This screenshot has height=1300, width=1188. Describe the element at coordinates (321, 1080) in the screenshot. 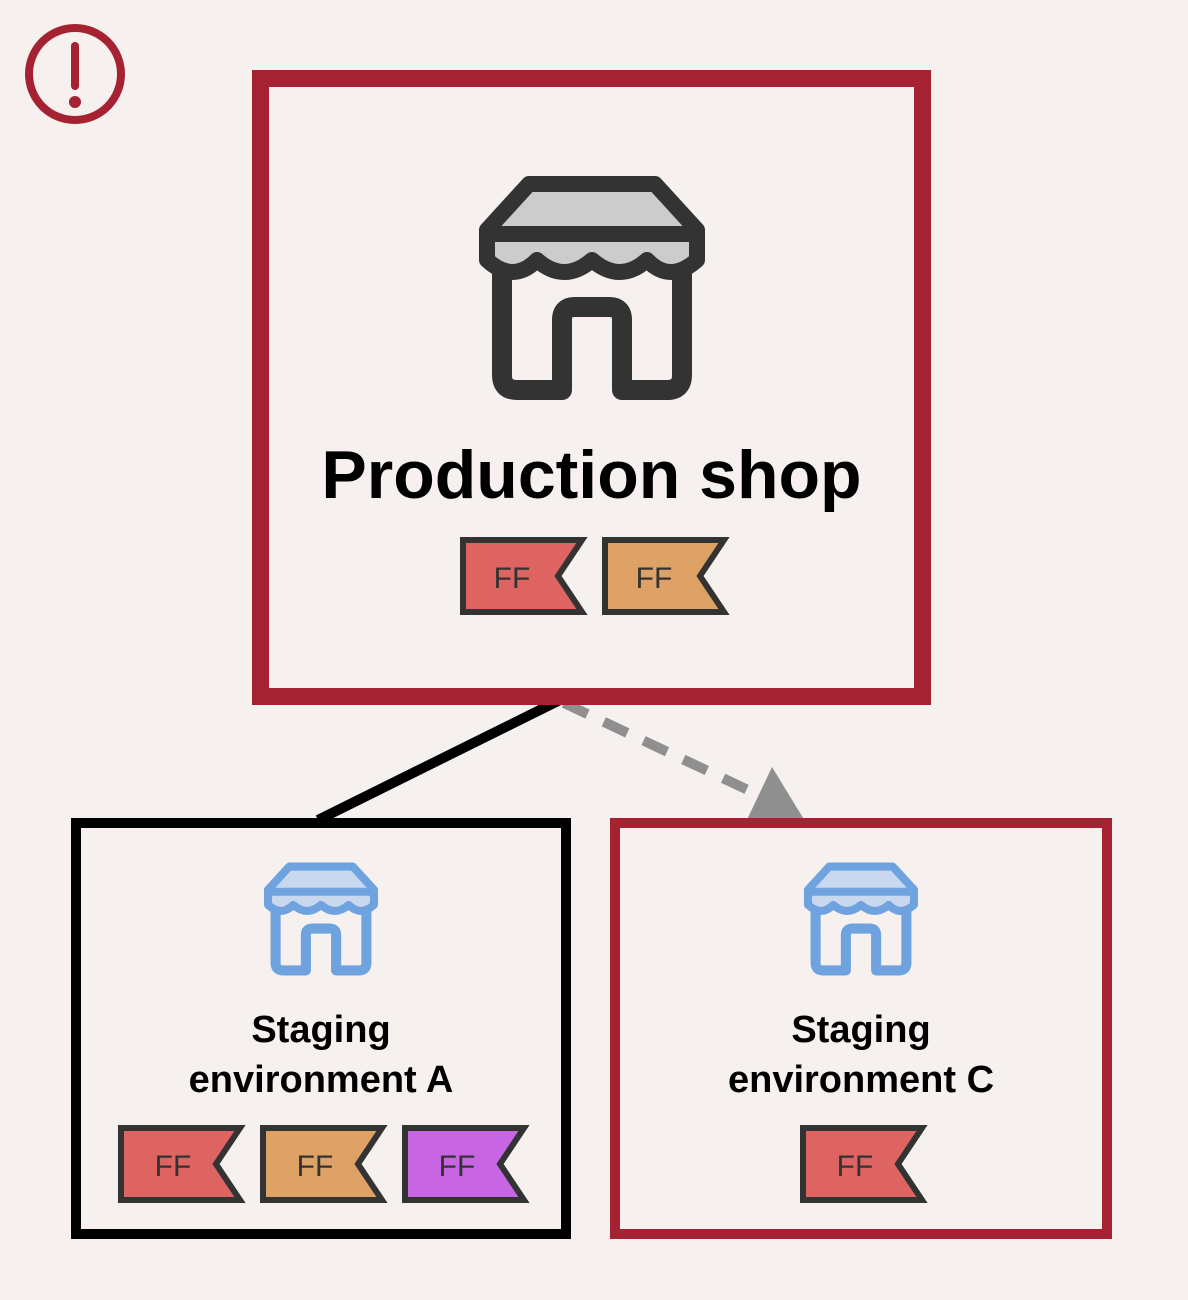

I see `staging-environment-a-label-line2: environment A` at that location.